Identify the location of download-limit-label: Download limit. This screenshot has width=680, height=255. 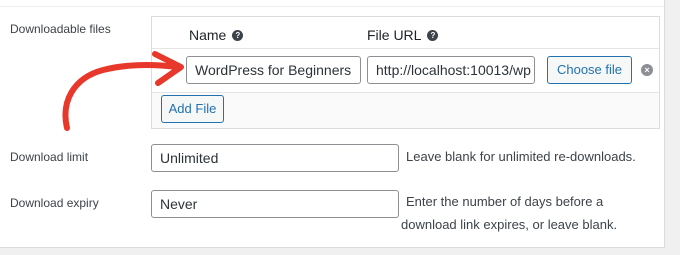
(49, 157).